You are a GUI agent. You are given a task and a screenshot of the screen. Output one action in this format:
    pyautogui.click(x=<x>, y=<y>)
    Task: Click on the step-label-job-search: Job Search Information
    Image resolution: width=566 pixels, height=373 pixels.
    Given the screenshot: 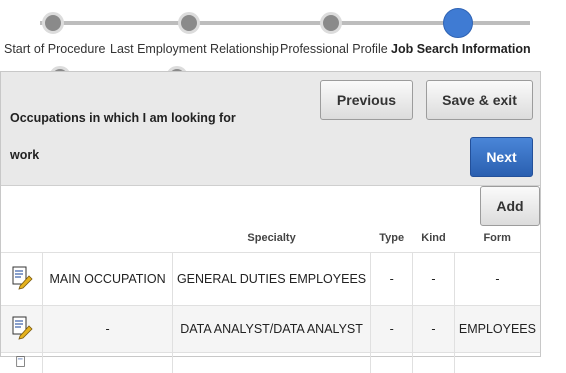 What is the action you would take?
    pyautogui.click(x=461, y=49)
    